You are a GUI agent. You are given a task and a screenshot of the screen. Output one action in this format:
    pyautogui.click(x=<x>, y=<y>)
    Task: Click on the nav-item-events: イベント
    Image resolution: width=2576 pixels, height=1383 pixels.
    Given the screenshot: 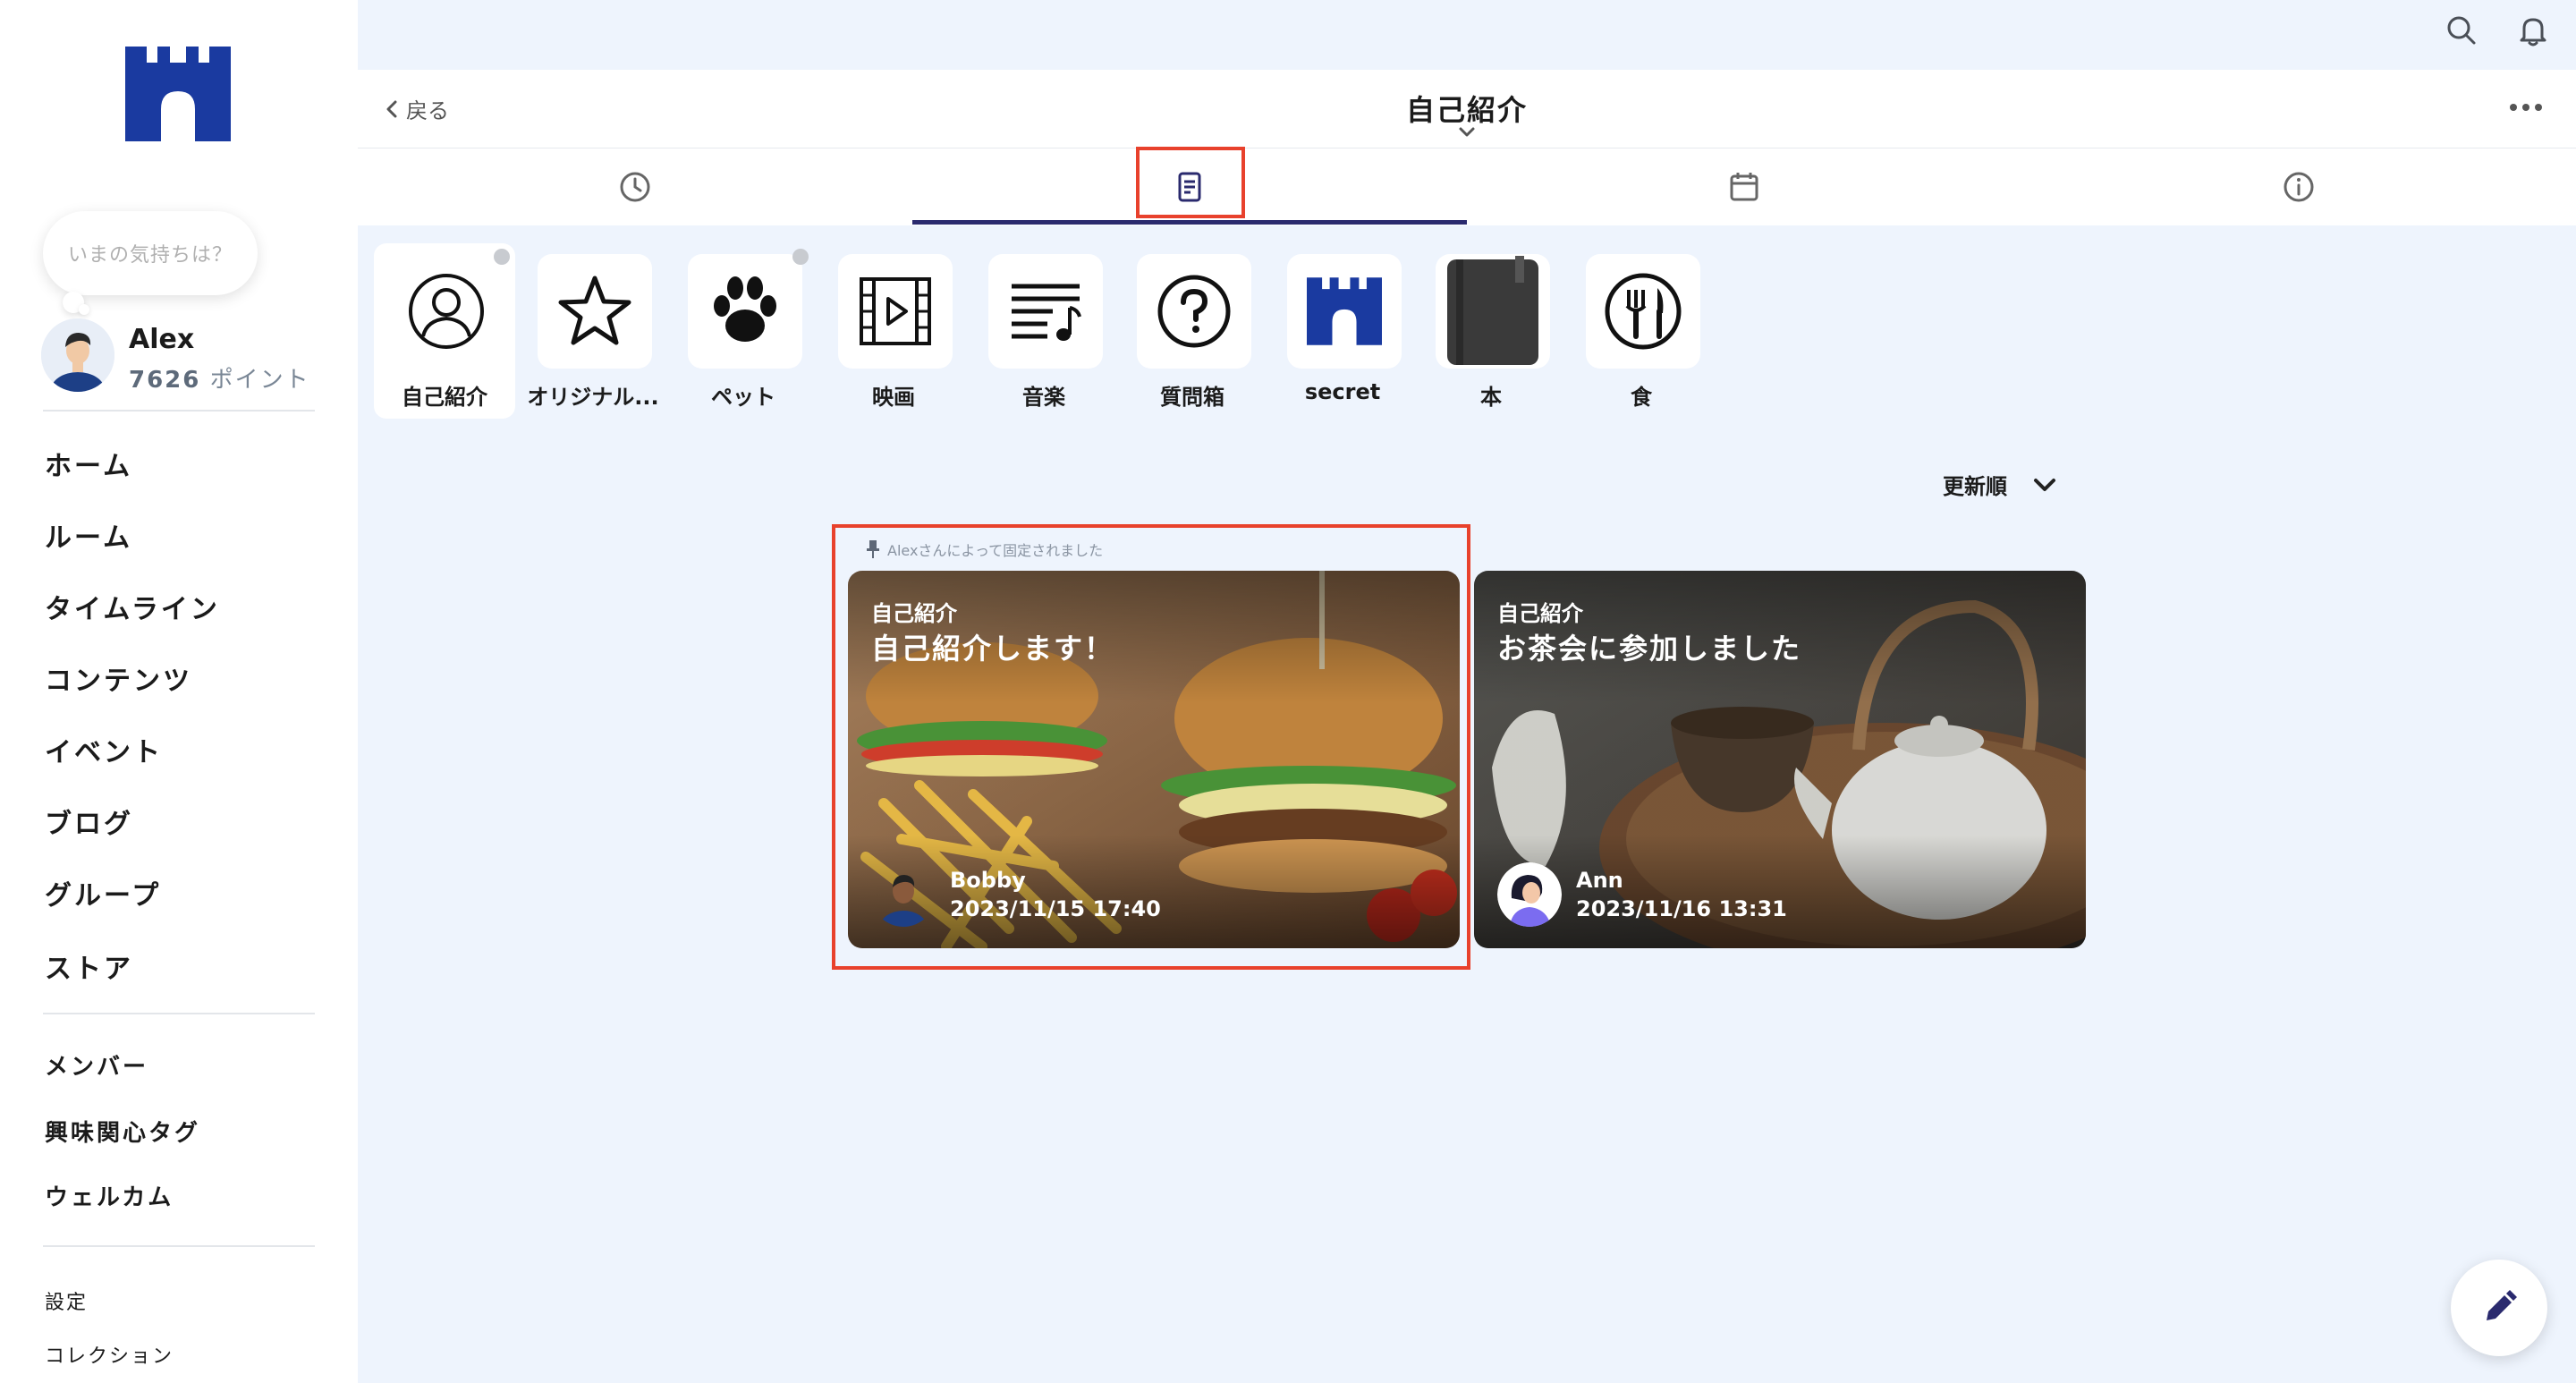 What is the action you would take?
    pyautogui.click(x=104, y=750)
    